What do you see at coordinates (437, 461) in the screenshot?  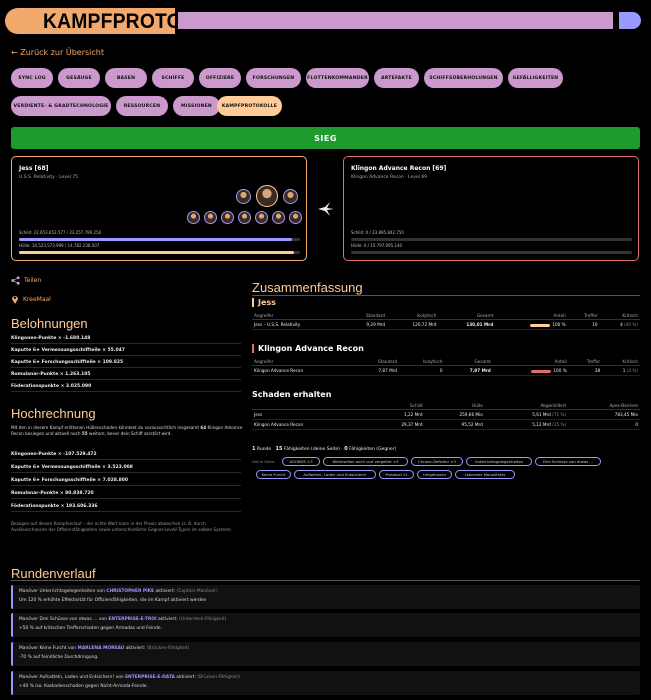 I see `ability-tag: Chrono-Defizitor ×3` at bounding box center [437, 461].